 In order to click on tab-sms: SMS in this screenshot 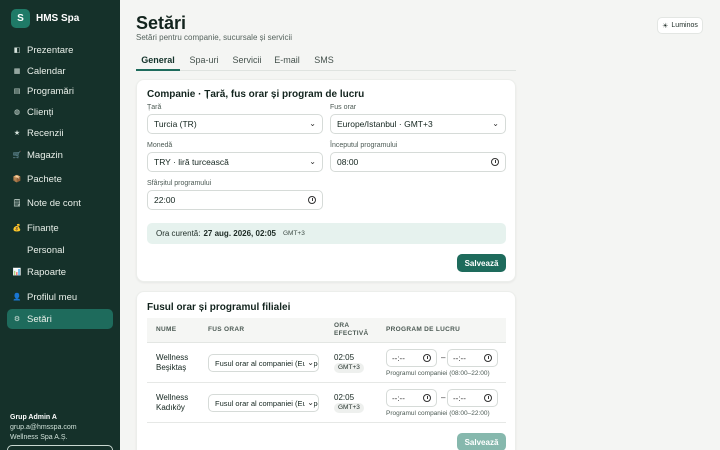, I will do `click(324, 62)`.